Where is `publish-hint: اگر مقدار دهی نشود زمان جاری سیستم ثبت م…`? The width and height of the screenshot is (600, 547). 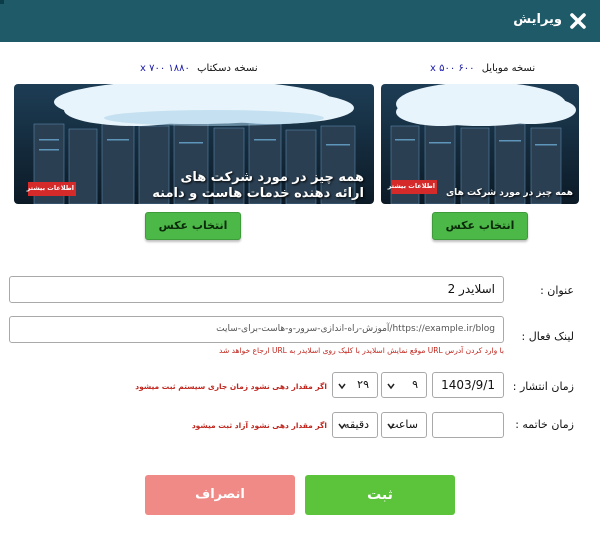
publish-hint: اگر مقدار دهی نشود زمان جاری سیستم ثبت م… is located at coordinates (231, 386).